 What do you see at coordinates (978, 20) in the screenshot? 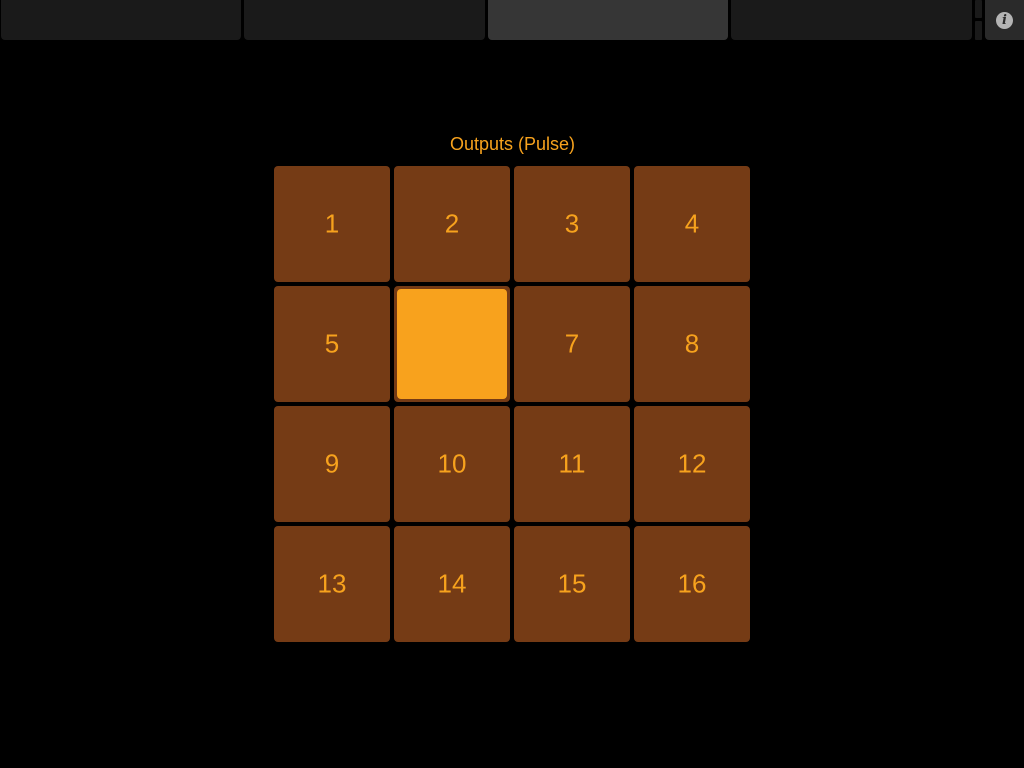
I see `page-indicator` at bounding box center [978, 20].